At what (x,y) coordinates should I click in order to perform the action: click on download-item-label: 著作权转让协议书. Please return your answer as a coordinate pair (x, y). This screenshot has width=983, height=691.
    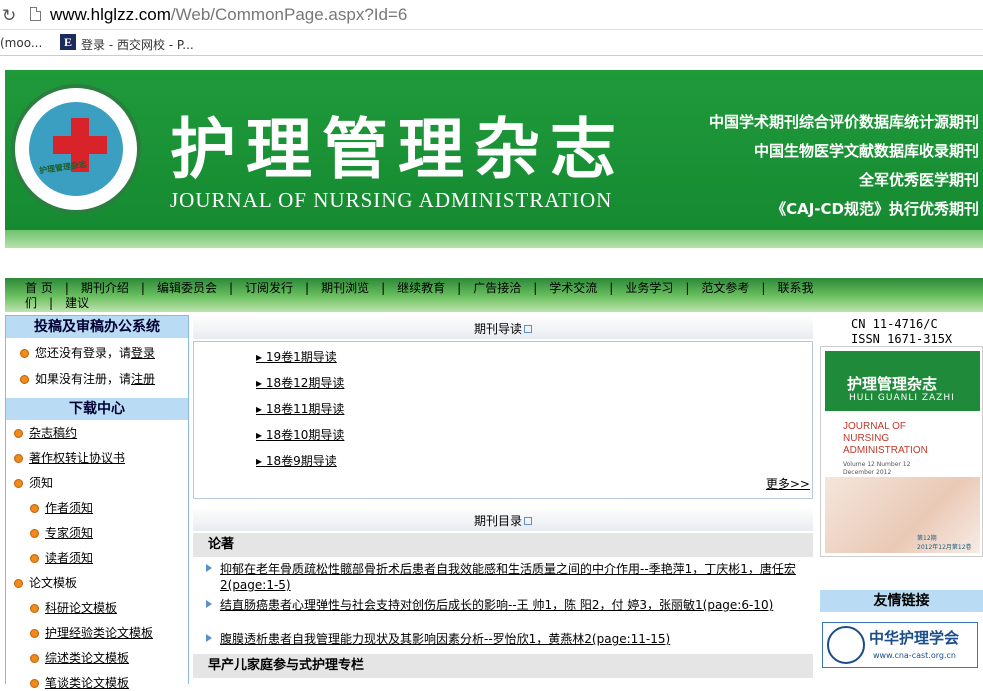
    Looking at the image, I should click on (77, 458).